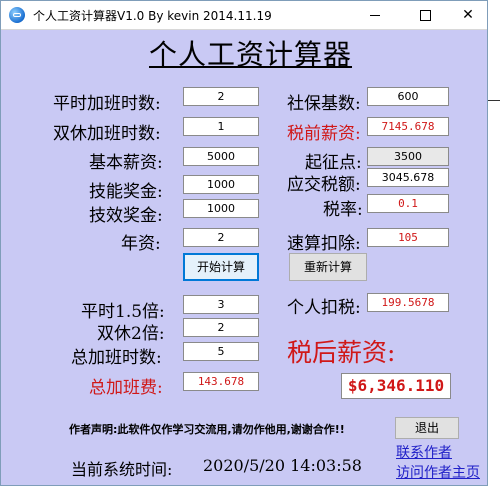 The height and width of the screenshot is (486, 500). I want to click on minimize-icon, so click(375, 15).